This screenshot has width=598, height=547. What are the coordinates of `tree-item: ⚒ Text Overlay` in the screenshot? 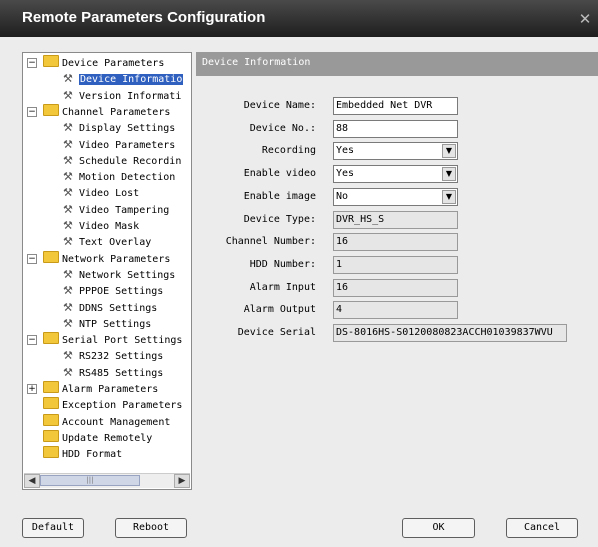 It's located at (107, 242).